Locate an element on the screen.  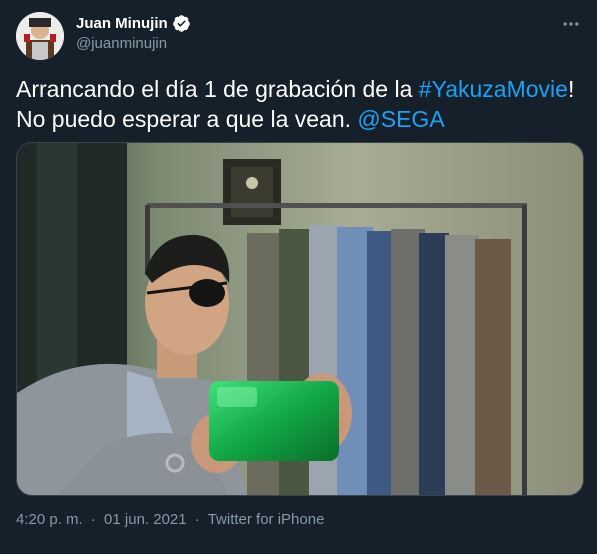
more-options-button is located at coordinates (571, 24).